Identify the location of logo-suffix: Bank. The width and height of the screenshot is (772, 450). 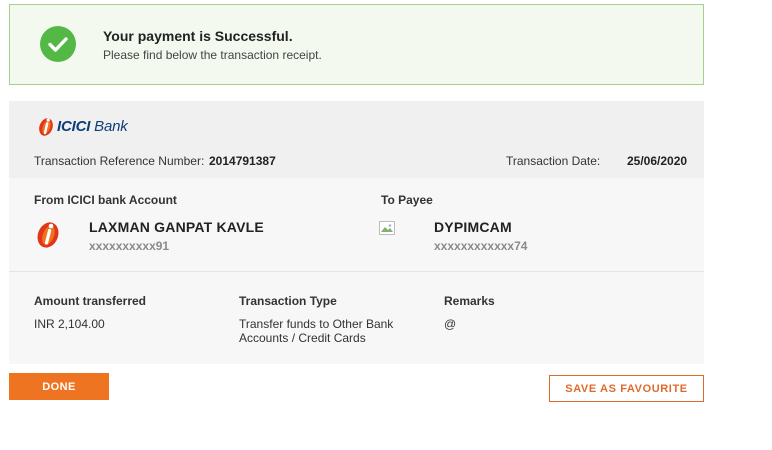
(109, 126).